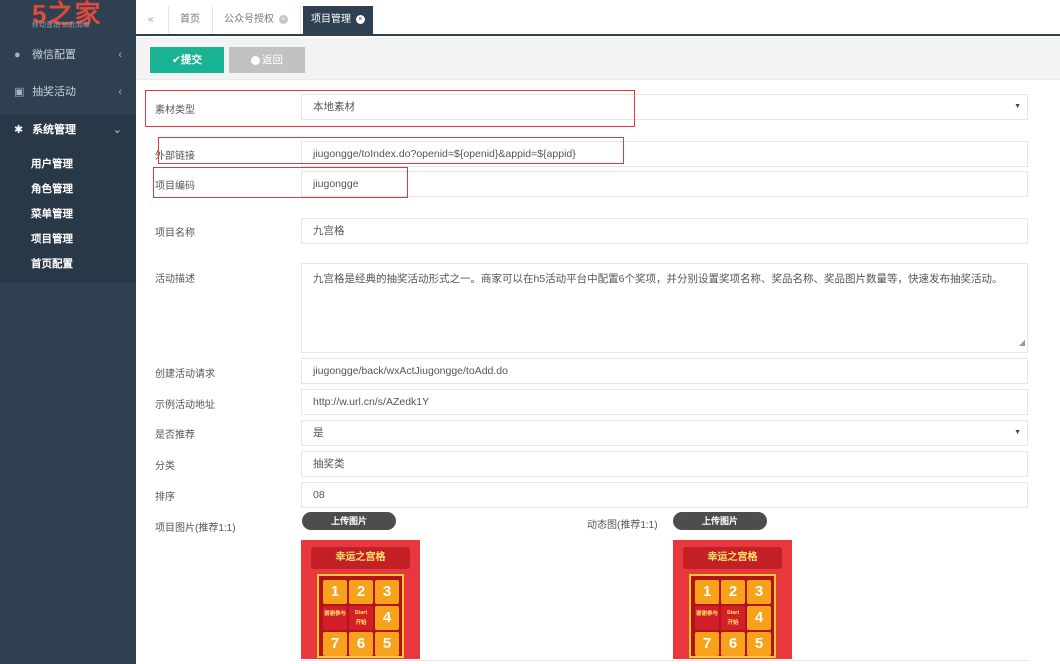 The width and height of the screenshot is (1060, 664). I want to click on gear-icon: ✱, so click(19, 130).